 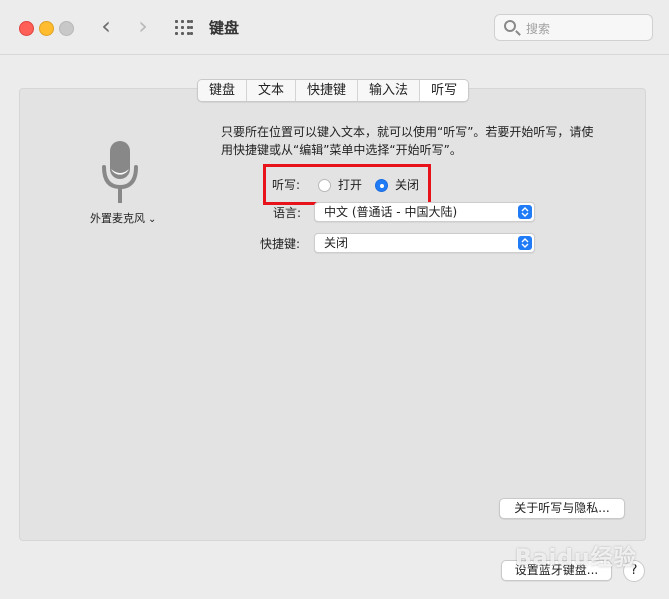 I want to click on search-icon, so click(x=510, y=26).